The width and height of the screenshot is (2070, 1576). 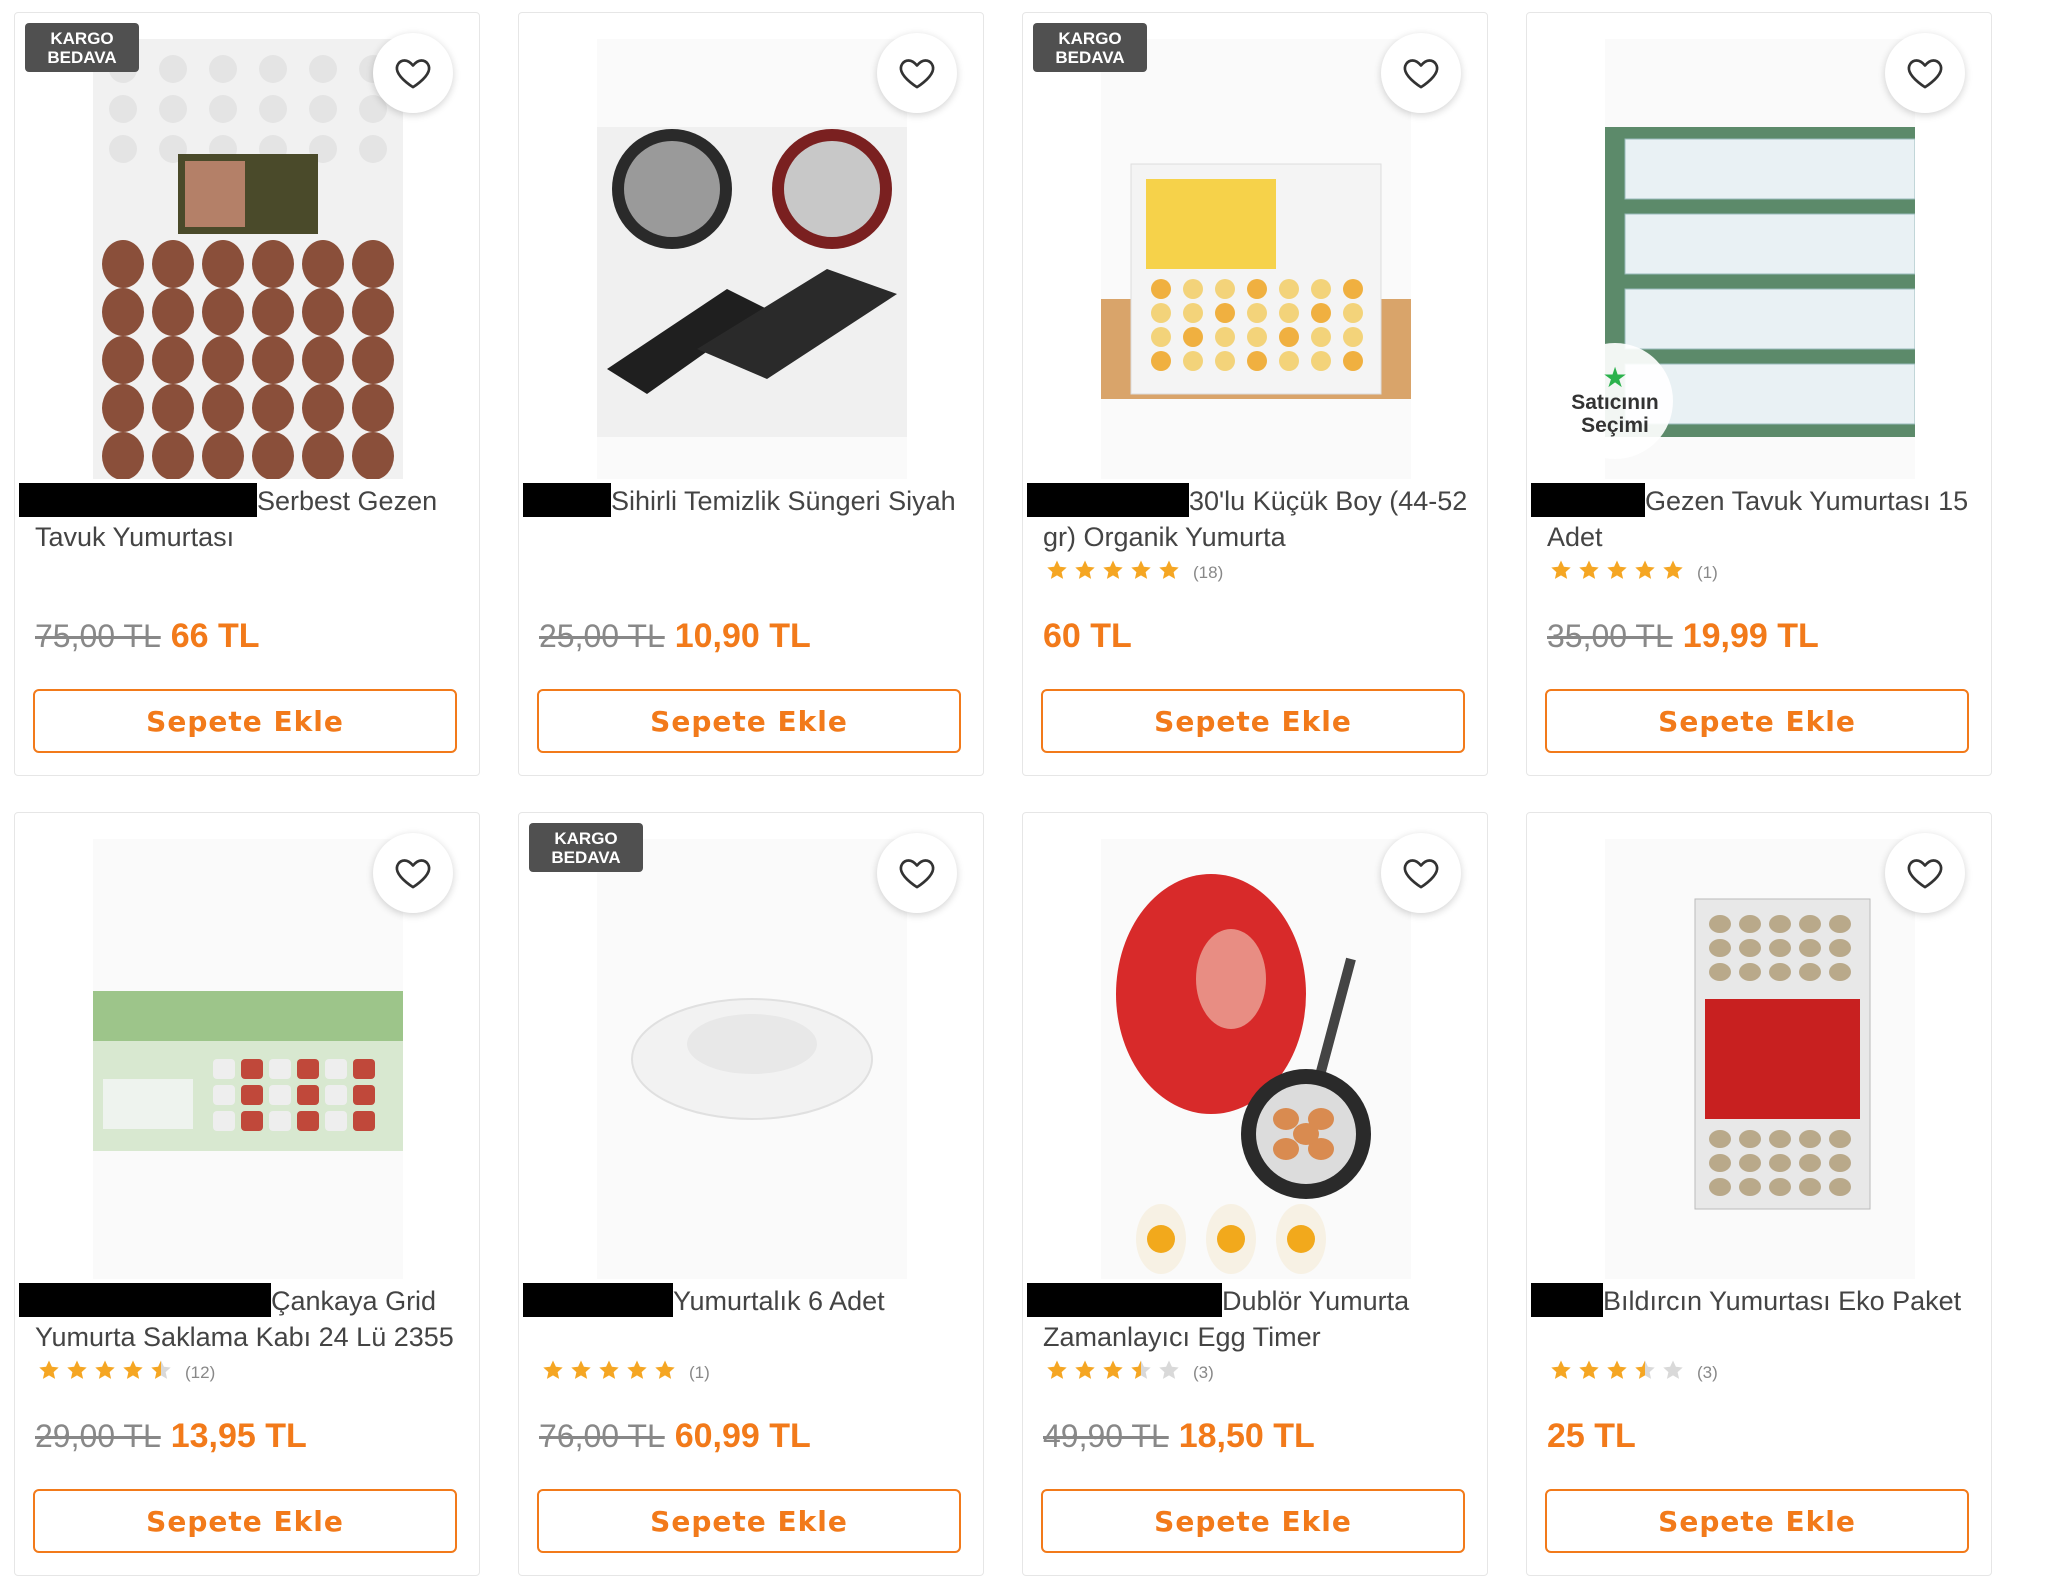 I want to click on price-row: 35,00 TL 19,99 TL, so click(x=1683, y=636).